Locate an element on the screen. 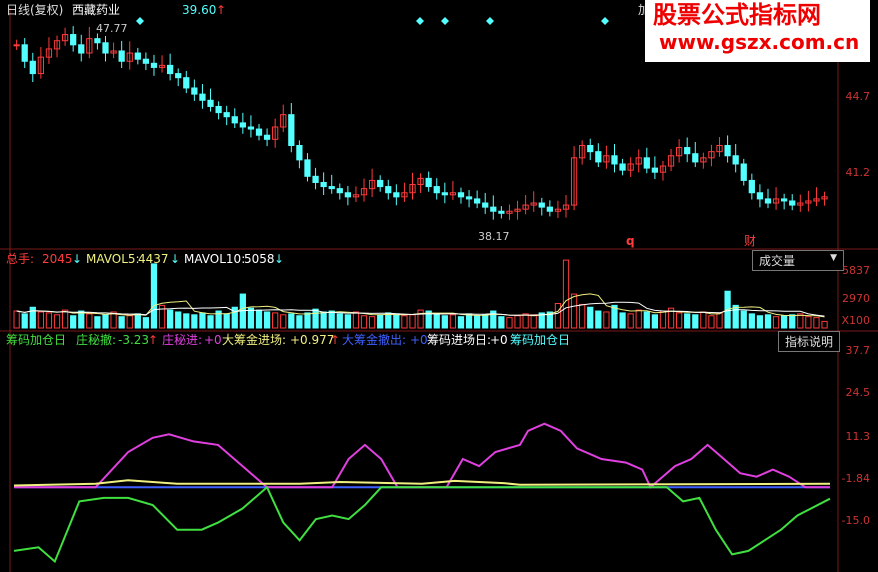  logo-title: 股票公式指标网 is located at coordinates (737, 15).